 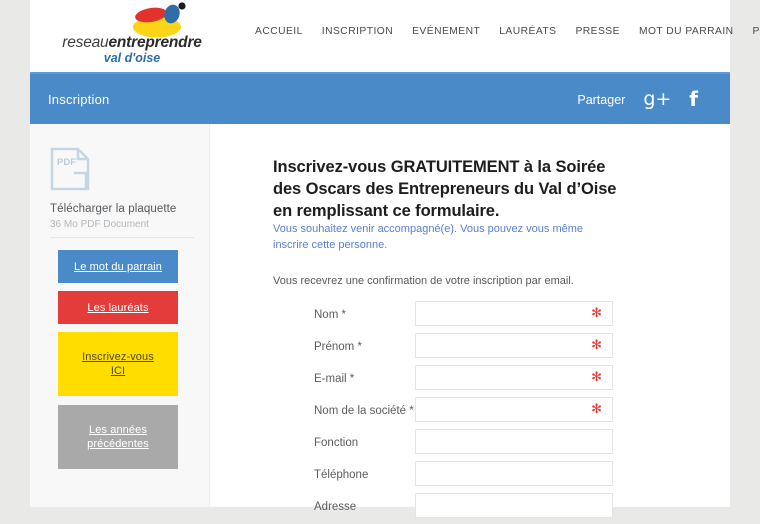 I want to click on sidebar-button-label: Les lauréats, so click(x=118, y=307).